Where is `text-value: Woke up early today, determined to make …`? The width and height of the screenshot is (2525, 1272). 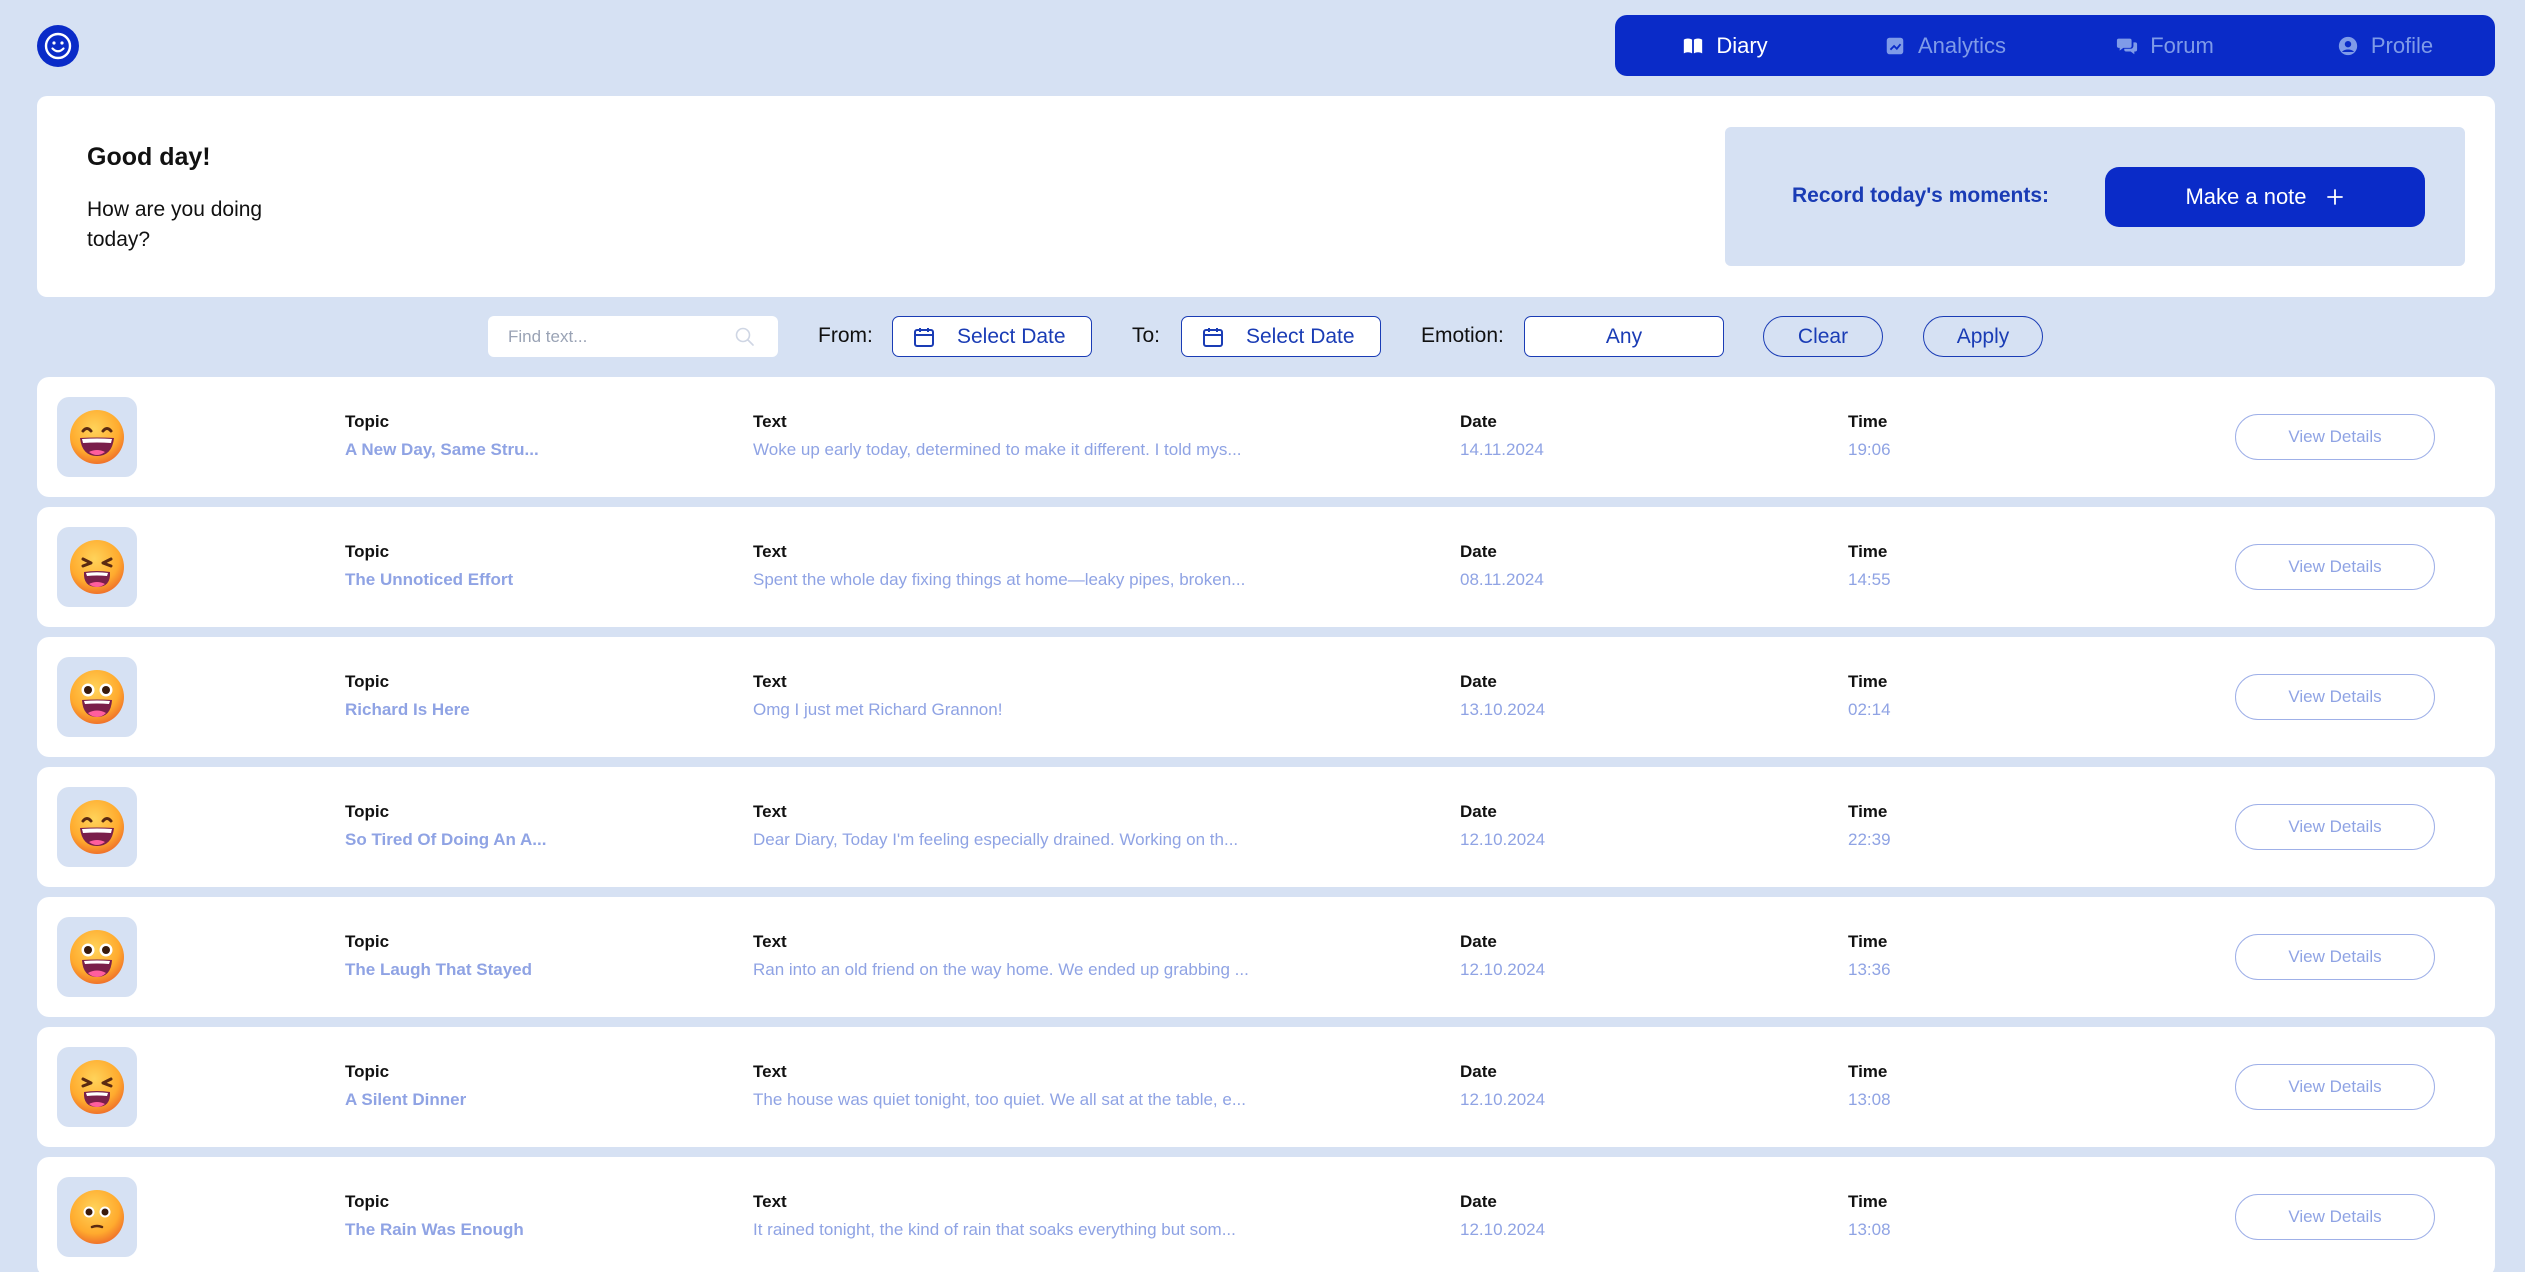 text-value: Woke up early today, determined to make … is located at coordinates (997, 449).